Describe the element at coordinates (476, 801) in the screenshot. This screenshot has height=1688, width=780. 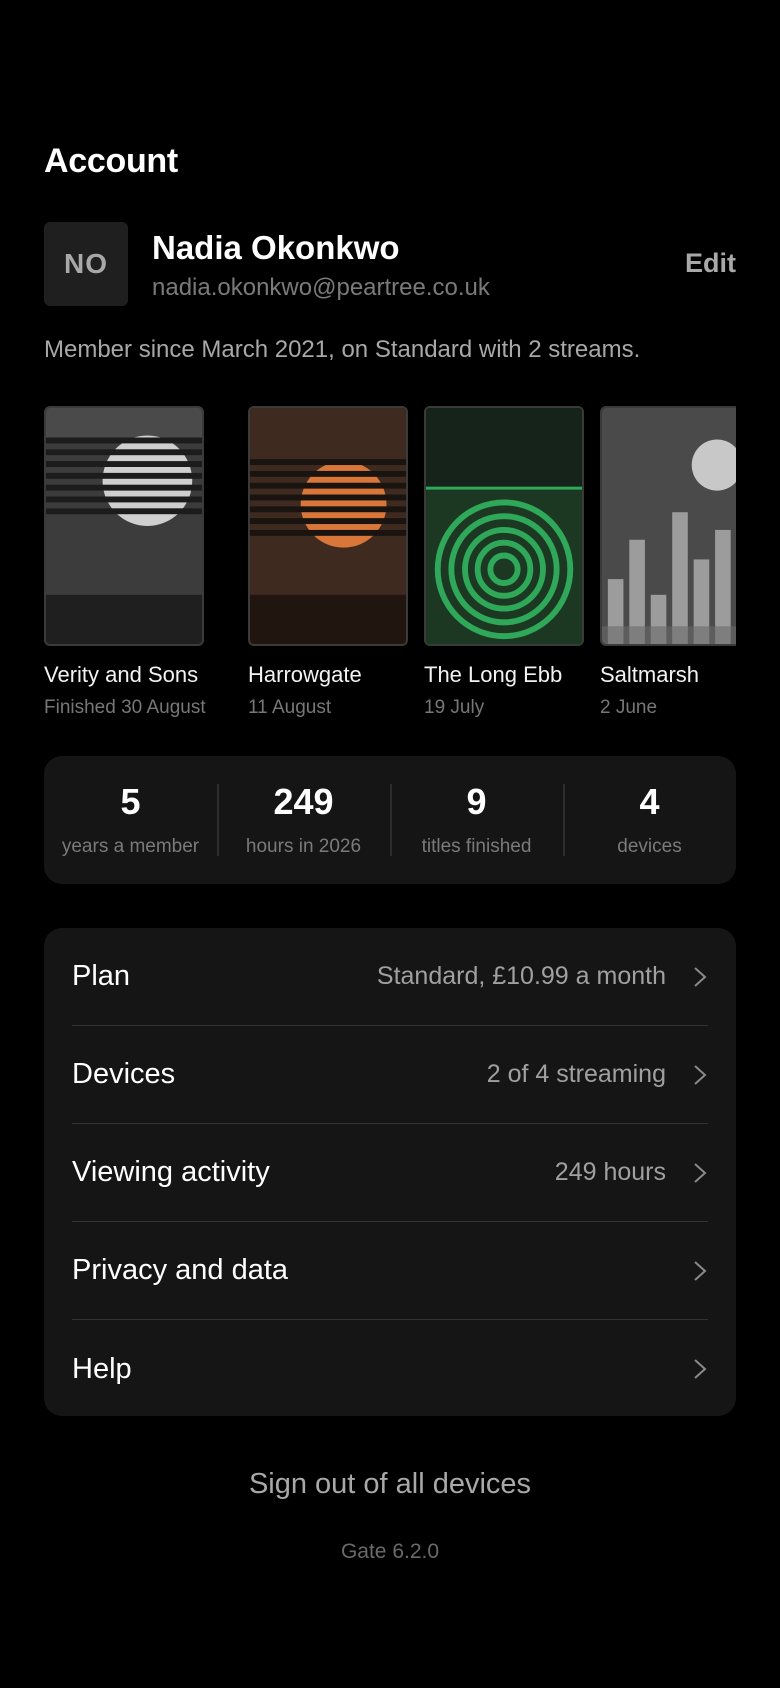
I see `stat-value: 9` at that location.